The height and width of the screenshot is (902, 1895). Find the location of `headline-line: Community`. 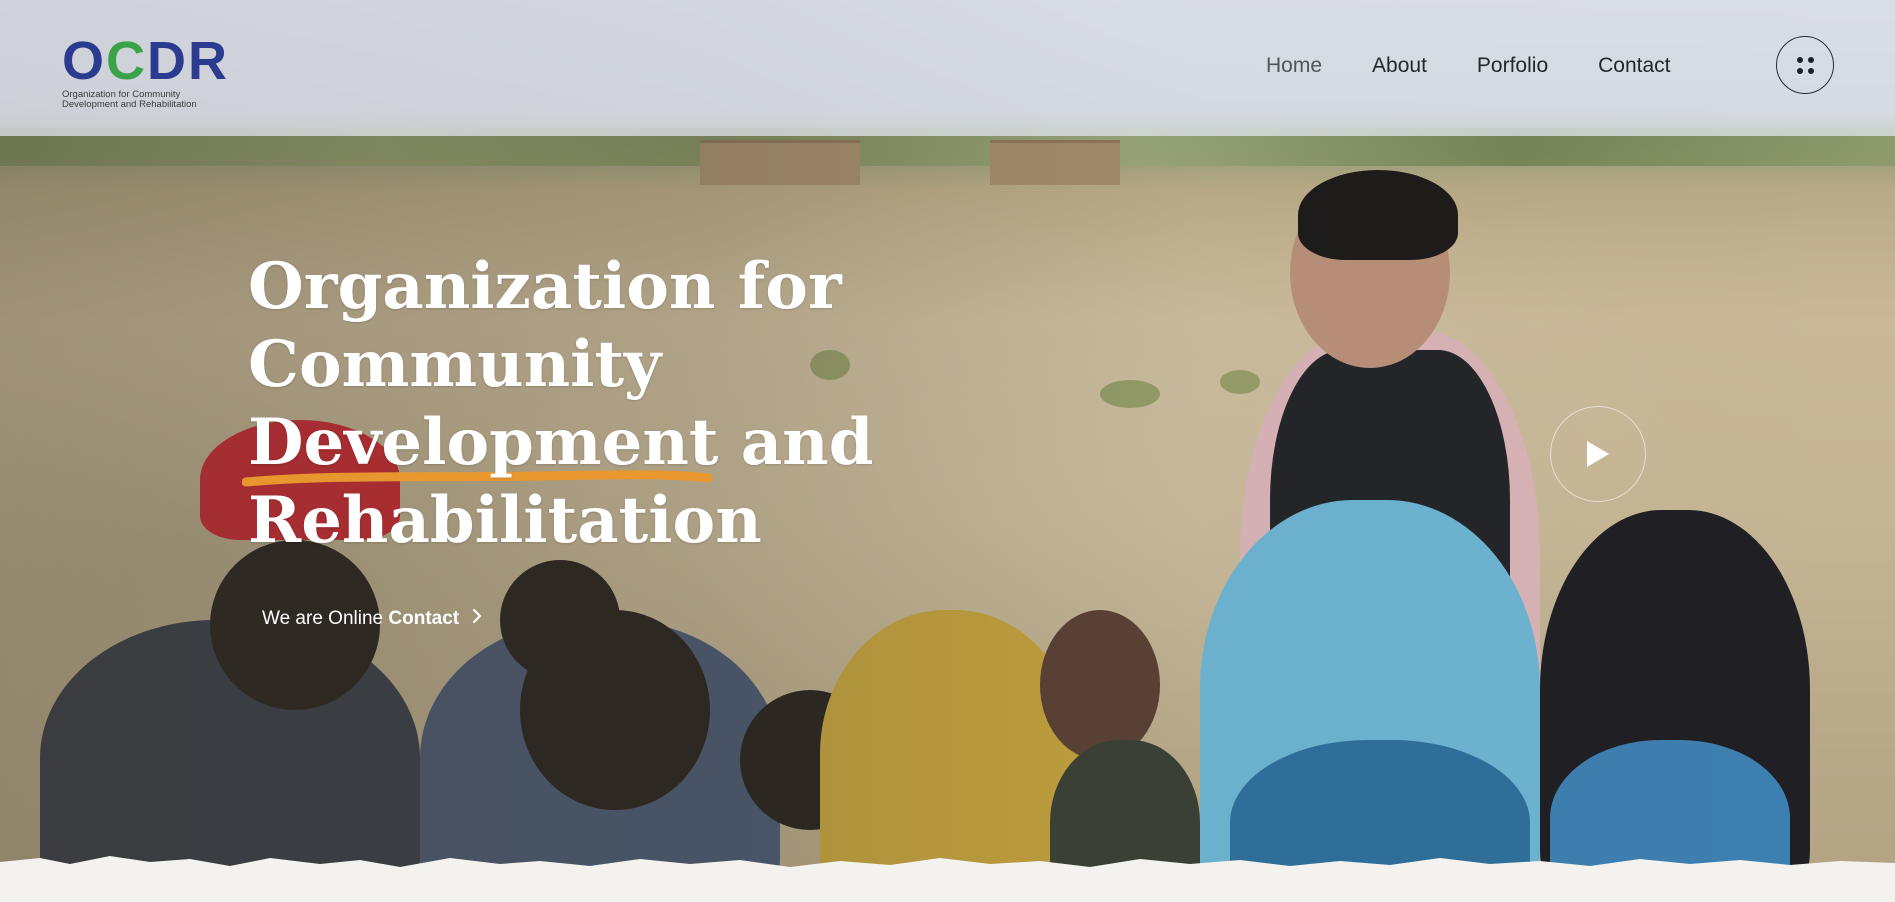

headline-line: Community is located at coordinates (455, 364).